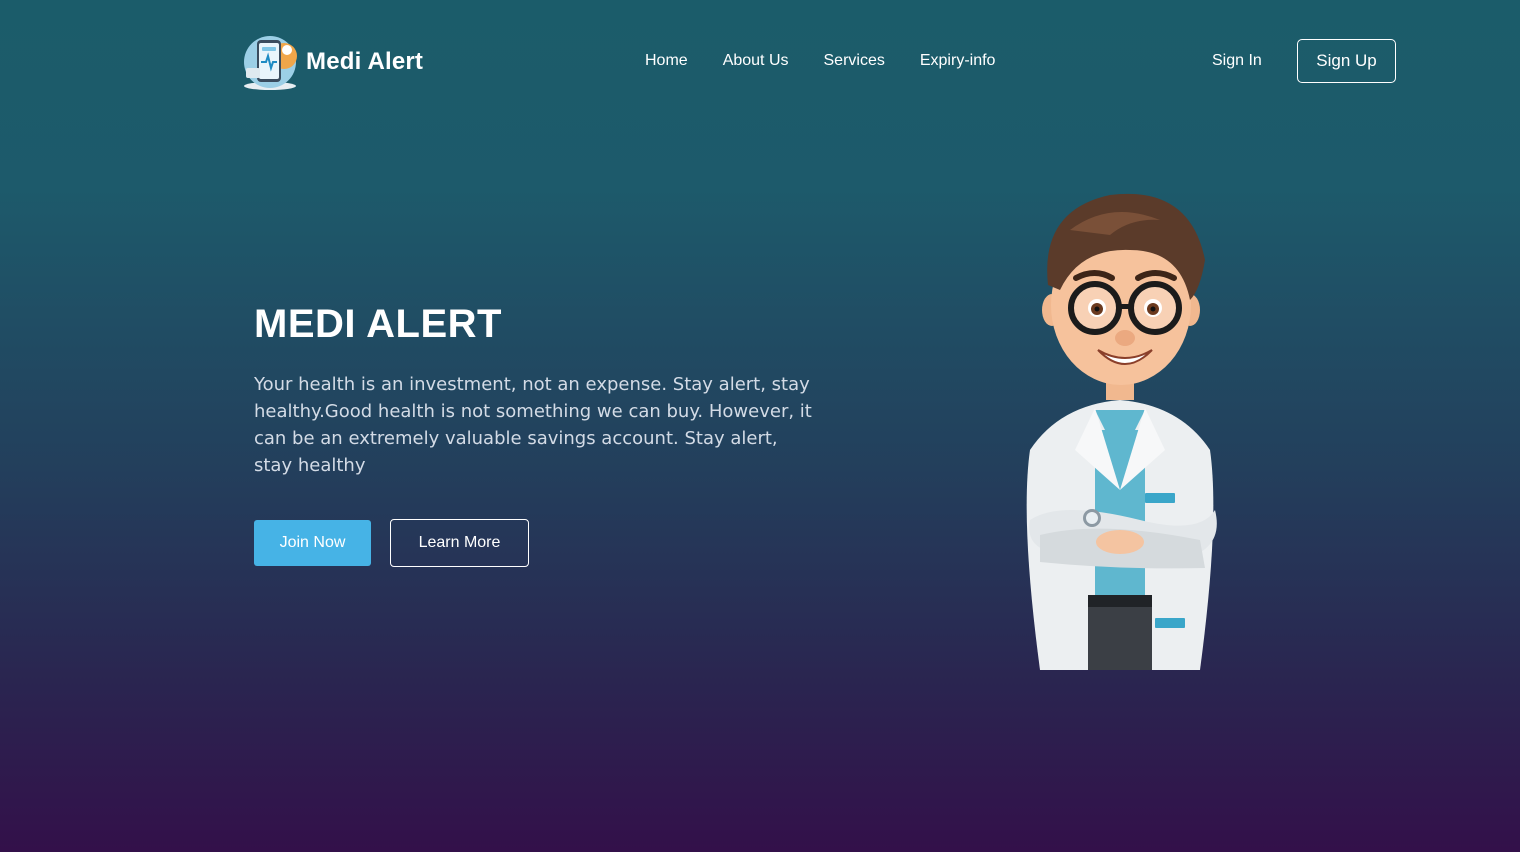 The width and height of the screenshot is (1520, 852). What do you see at coordinates (666, 61) in the screenshot?
I see `nav-home: Home` at bounding box center [666, 61].